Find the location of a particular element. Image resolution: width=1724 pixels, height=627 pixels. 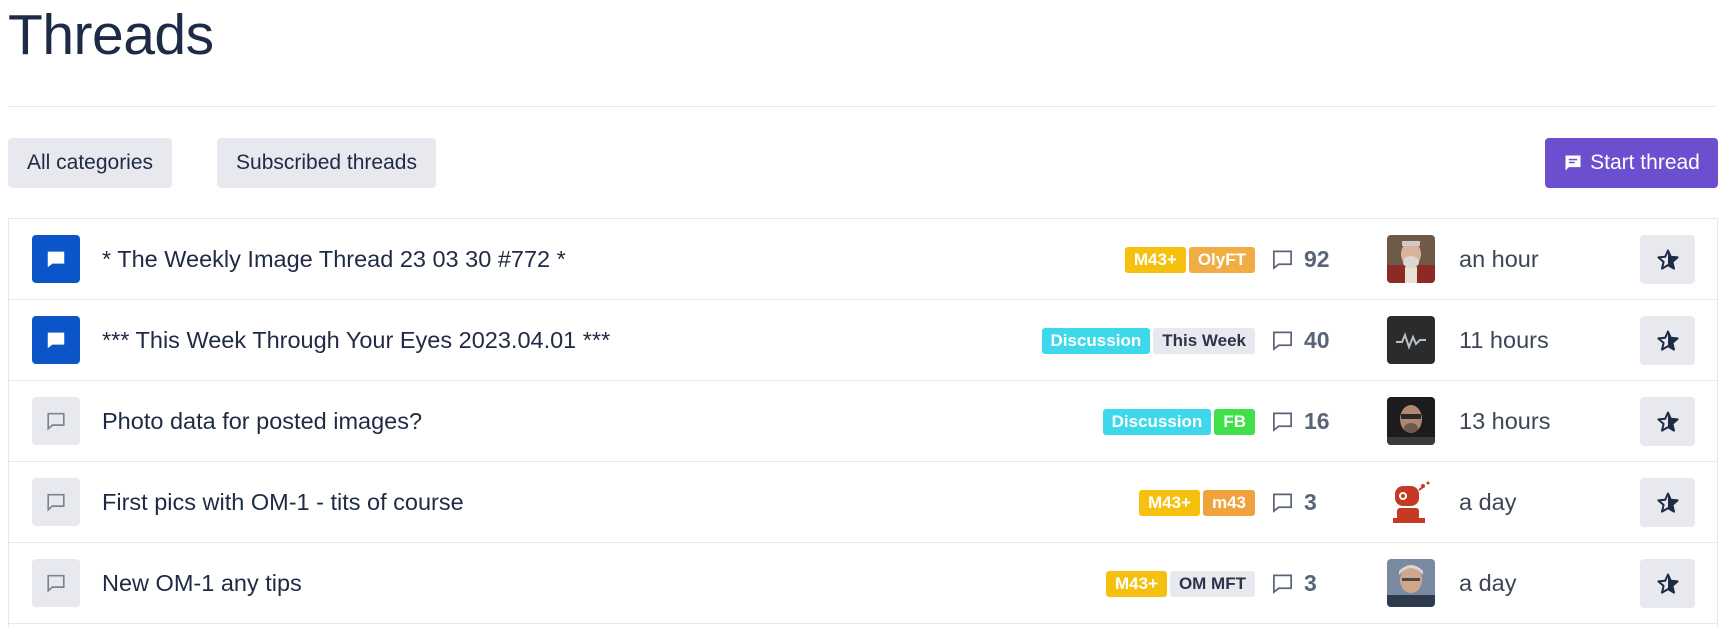

tag-badge: FB is located at coordinates (1234, 422).